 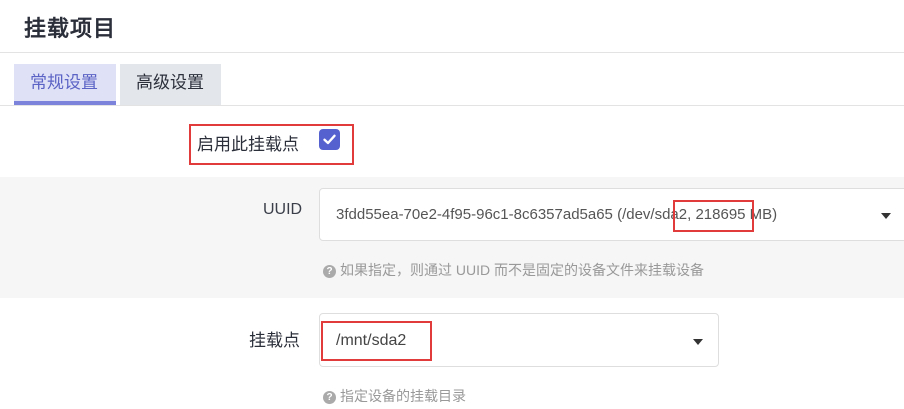 I want to click on tab-advanced-settings: 高级设置, so click(x=170, y=84).